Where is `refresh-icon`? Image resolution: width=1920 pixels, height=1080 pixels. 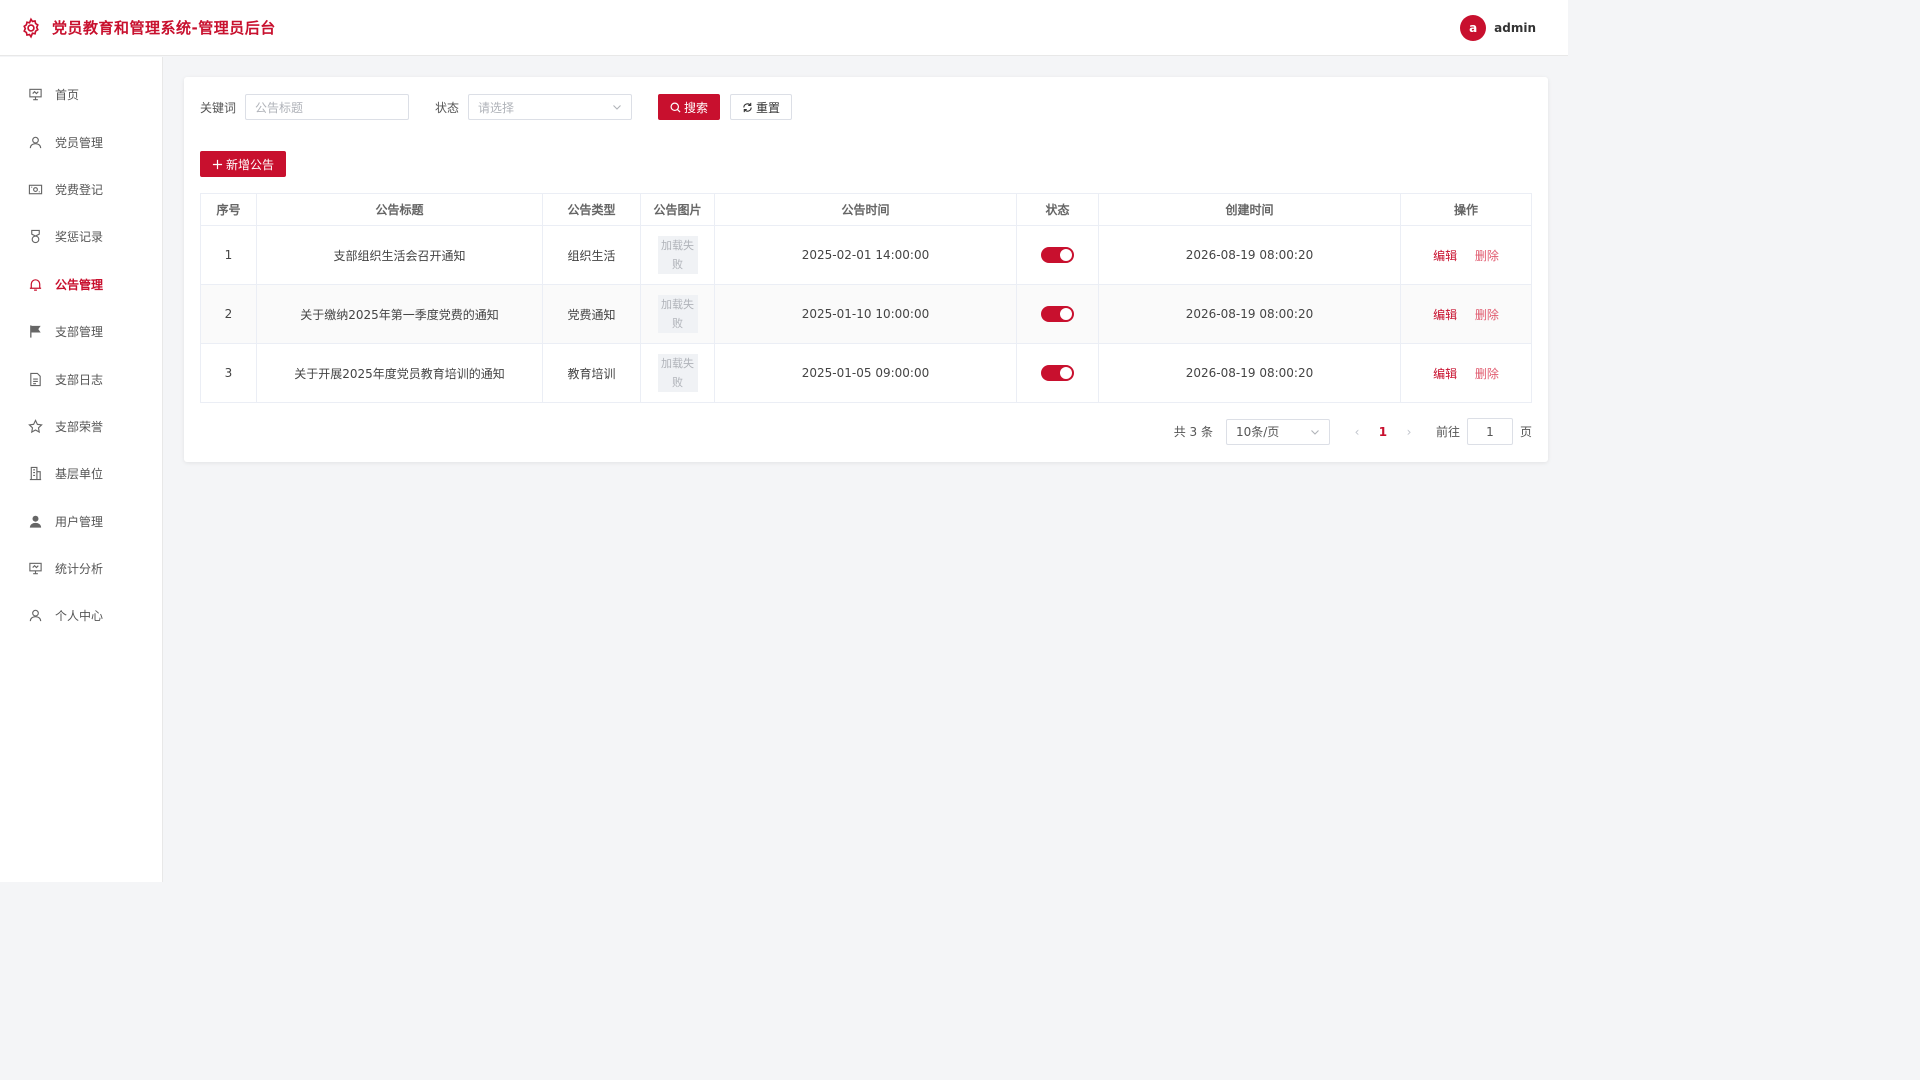
refresh-icon is located at coordinates (747, 107).